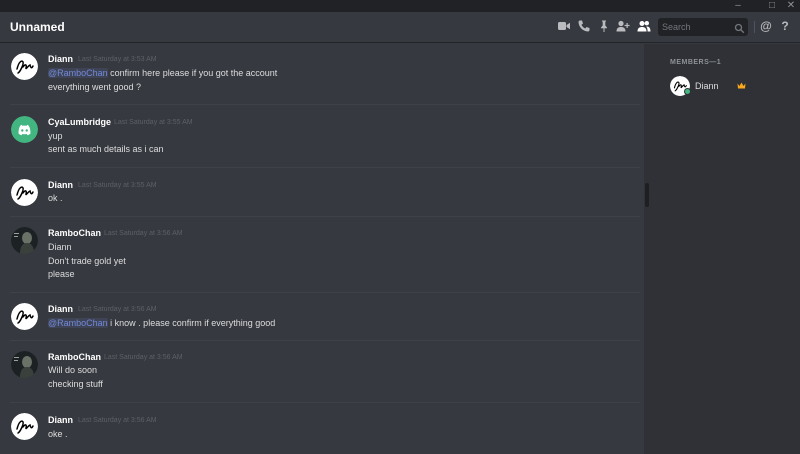  Describe the element at coordinates (726, 86) in the screenshot. I see `member-item: Diann` at that location.